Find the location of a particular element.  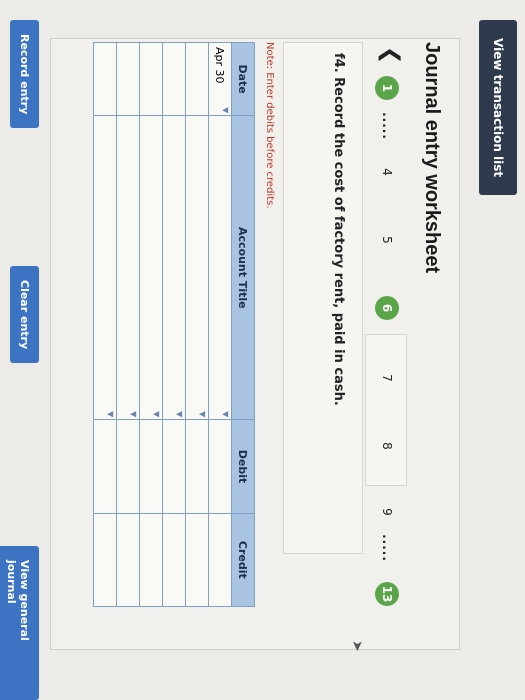

step-9: 9 is located at coordinates (387, 512).